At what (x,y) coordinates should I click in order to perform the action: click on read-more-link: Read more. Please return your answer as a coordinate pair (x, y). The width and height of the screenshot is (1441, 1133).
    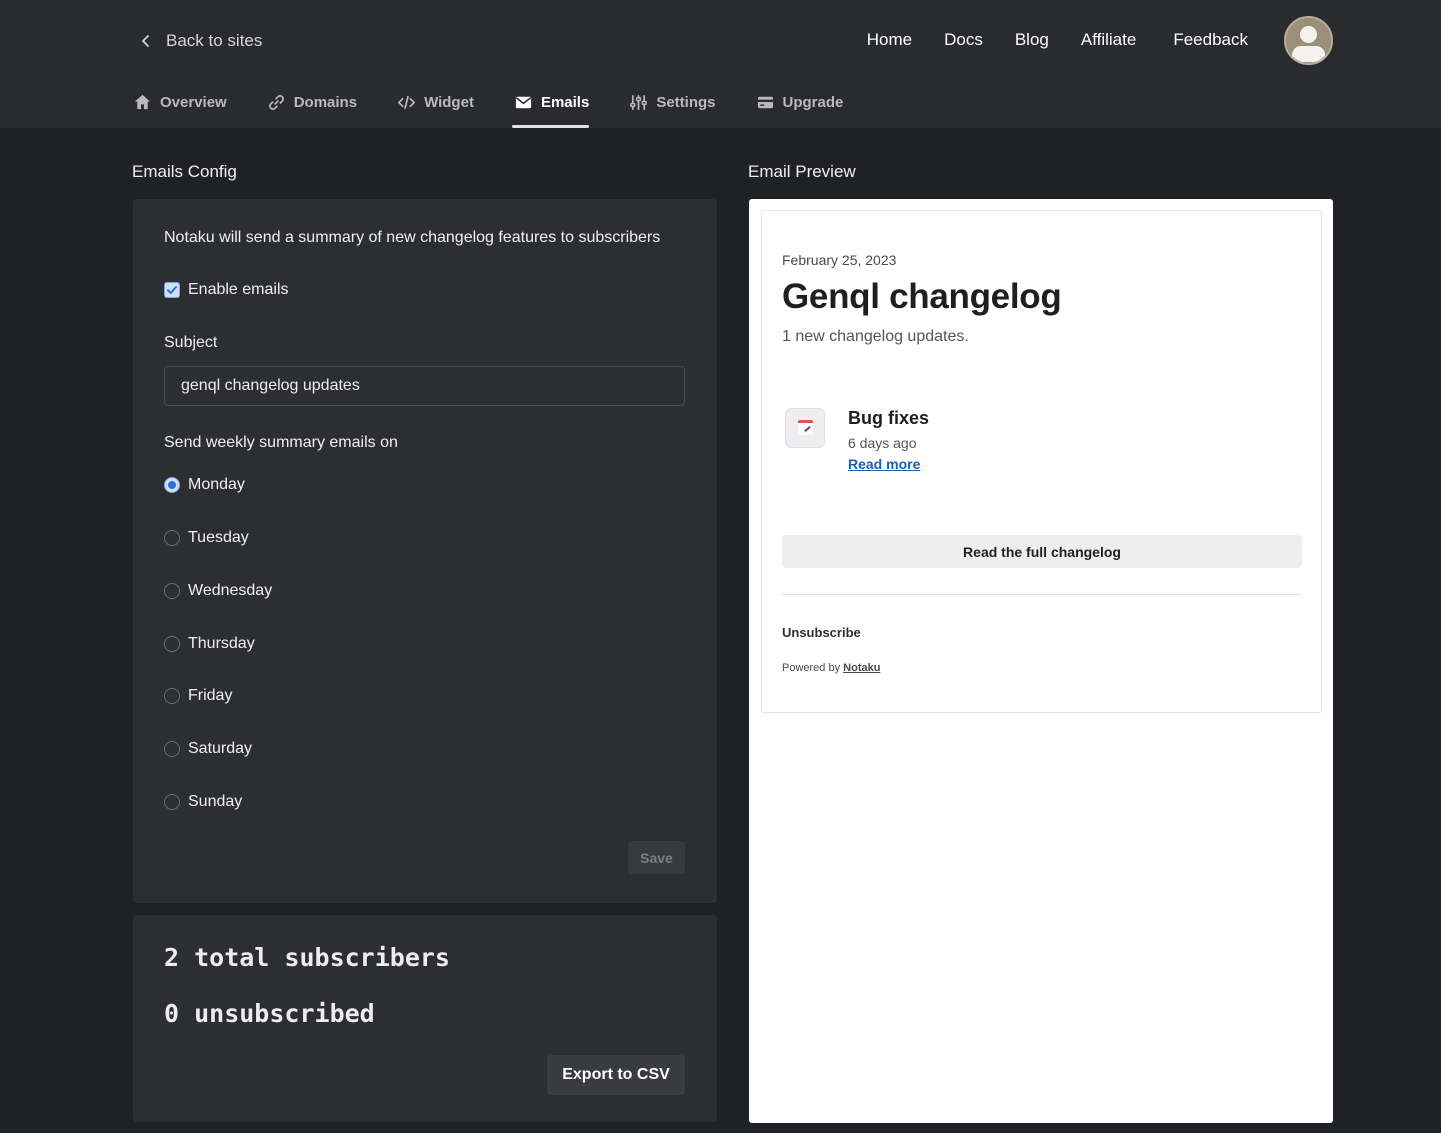
    Looking at the image, I should click on (884, 464).